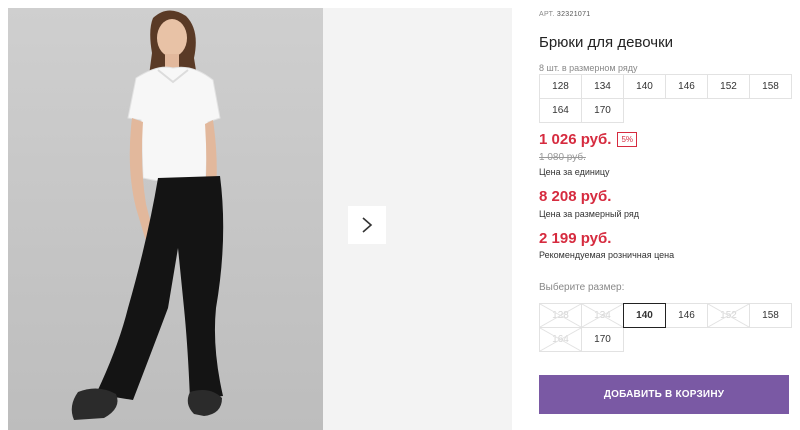 This screenshot has width=800, height=430. I want to click on range-price-caption: Цена за размерный ряд, so click(589, 214).